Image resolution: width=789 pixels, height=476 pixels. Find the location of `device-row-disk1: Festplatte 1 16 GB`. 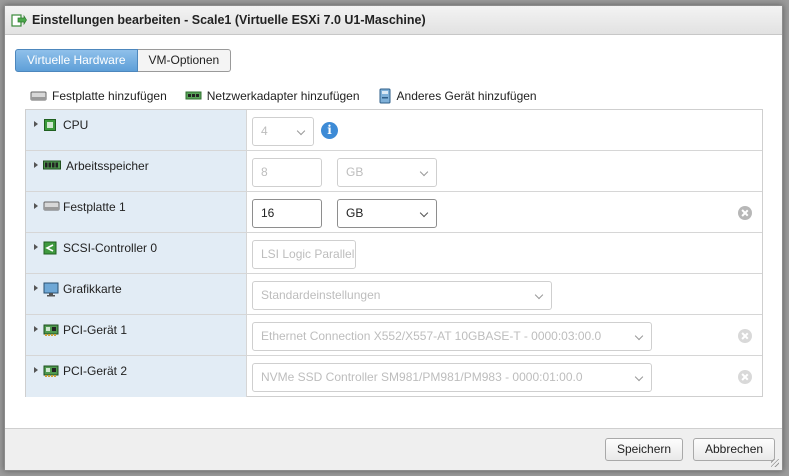

device-row-disk1: Festplatte 1 16 GB is located at coordinates (394, 212).